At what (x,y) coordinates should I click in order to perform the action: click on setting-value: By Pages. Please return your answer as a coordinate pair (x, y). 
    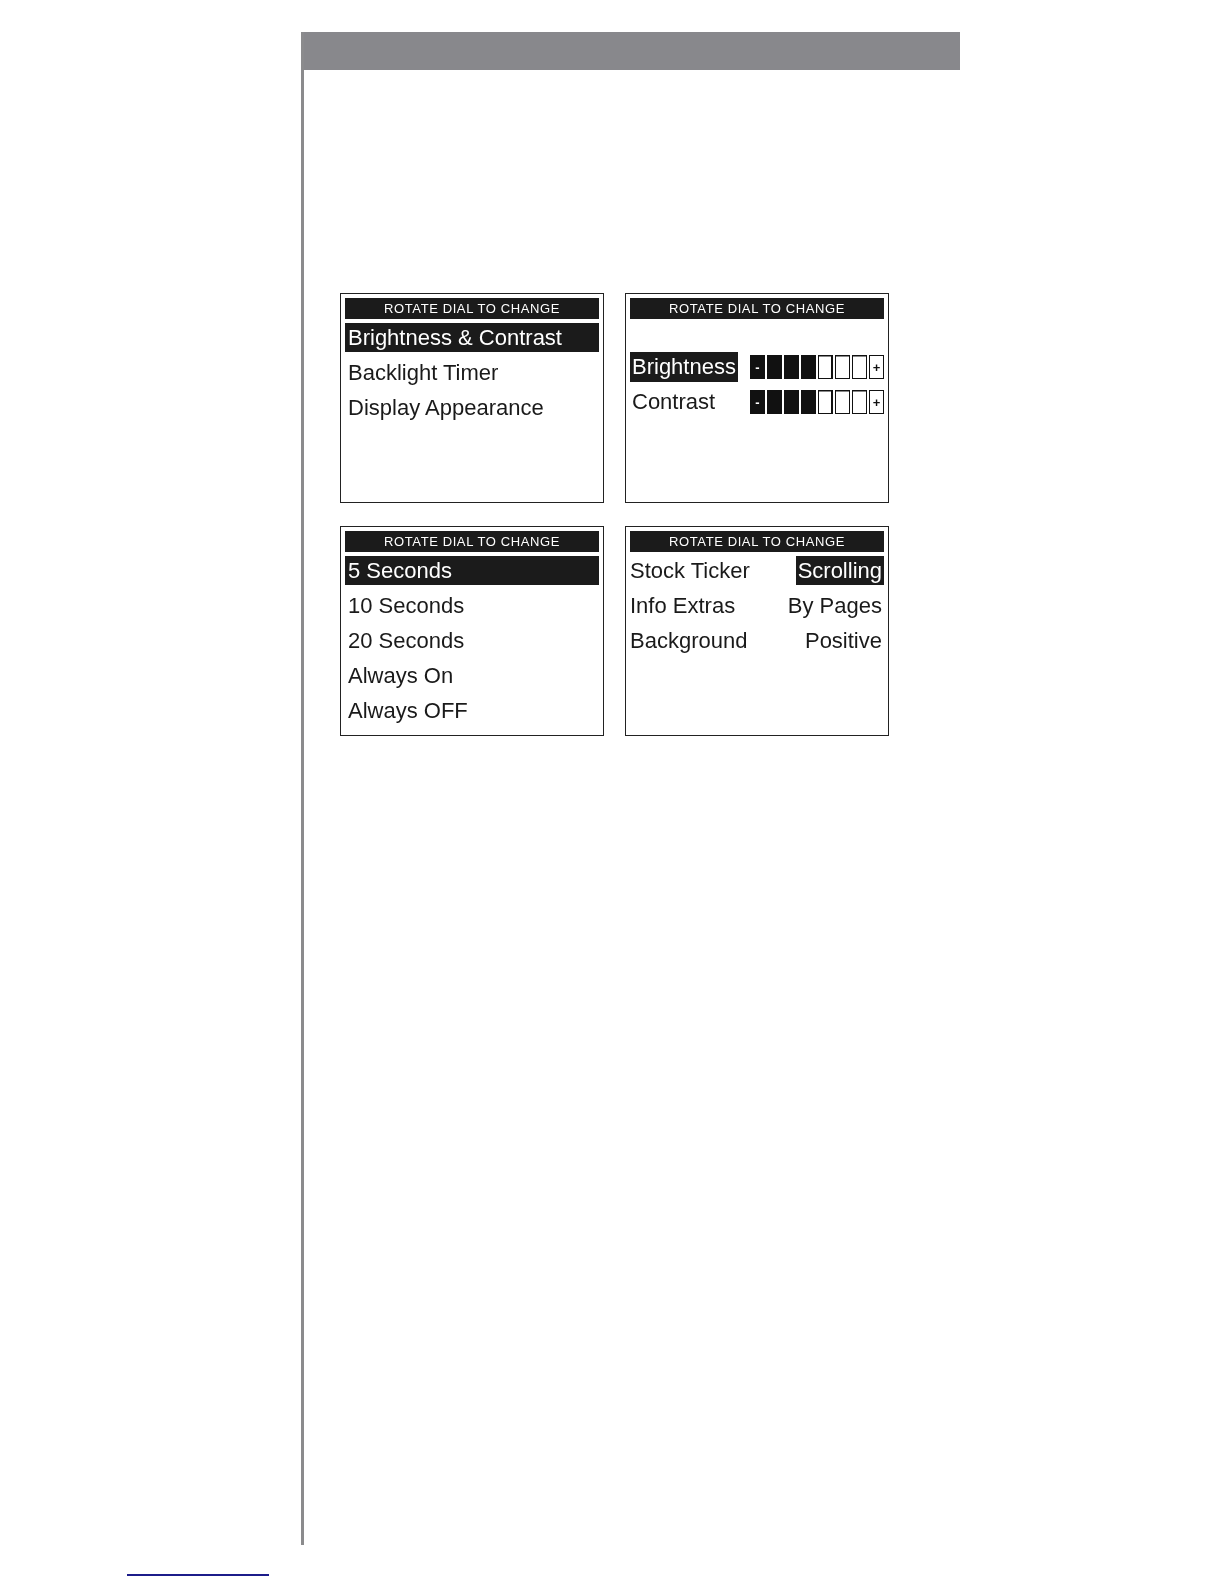
    Looking at the image, I should click on (834, 605).